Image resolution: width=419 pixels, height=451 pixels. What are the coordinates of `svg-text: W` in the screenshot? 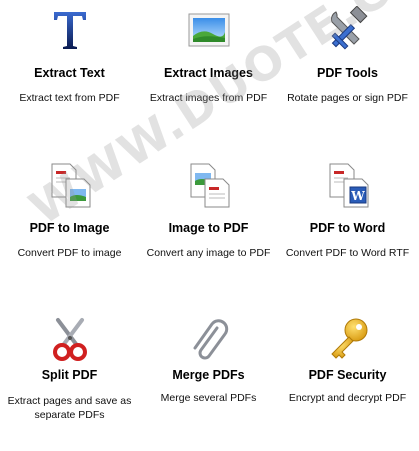 It's located at (357, 196).